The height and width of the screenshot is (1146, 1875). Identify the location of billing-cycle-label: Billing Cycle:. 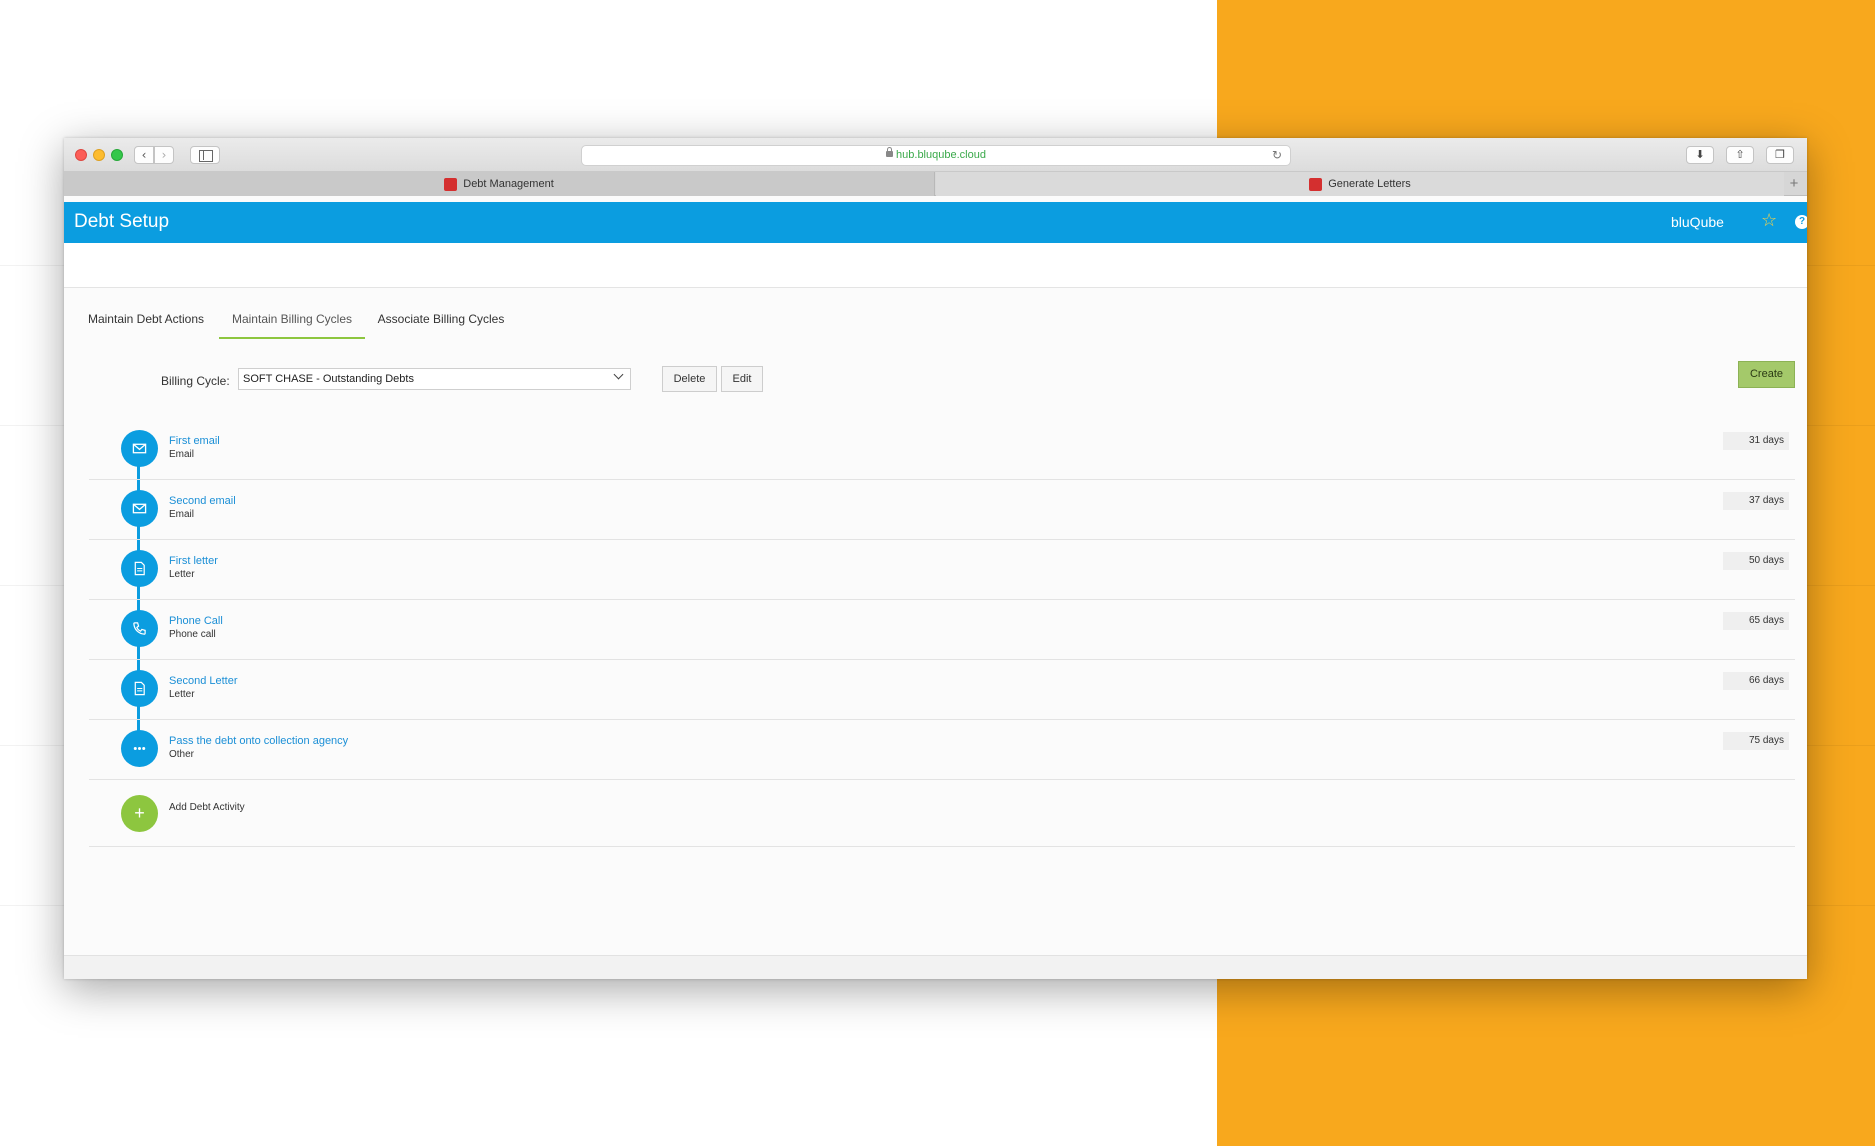
(195, 381).